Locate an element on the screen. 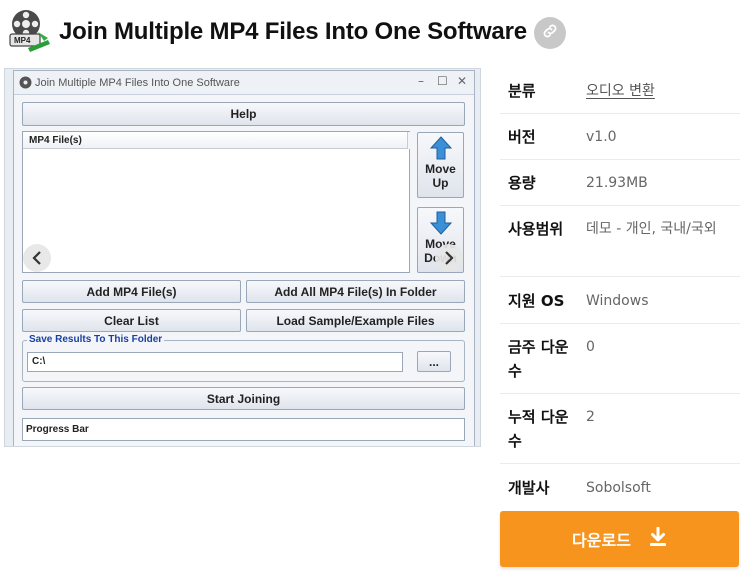 This screenshot has height=576, width=750. gallery-next-button is located at coordinates (449, 258).